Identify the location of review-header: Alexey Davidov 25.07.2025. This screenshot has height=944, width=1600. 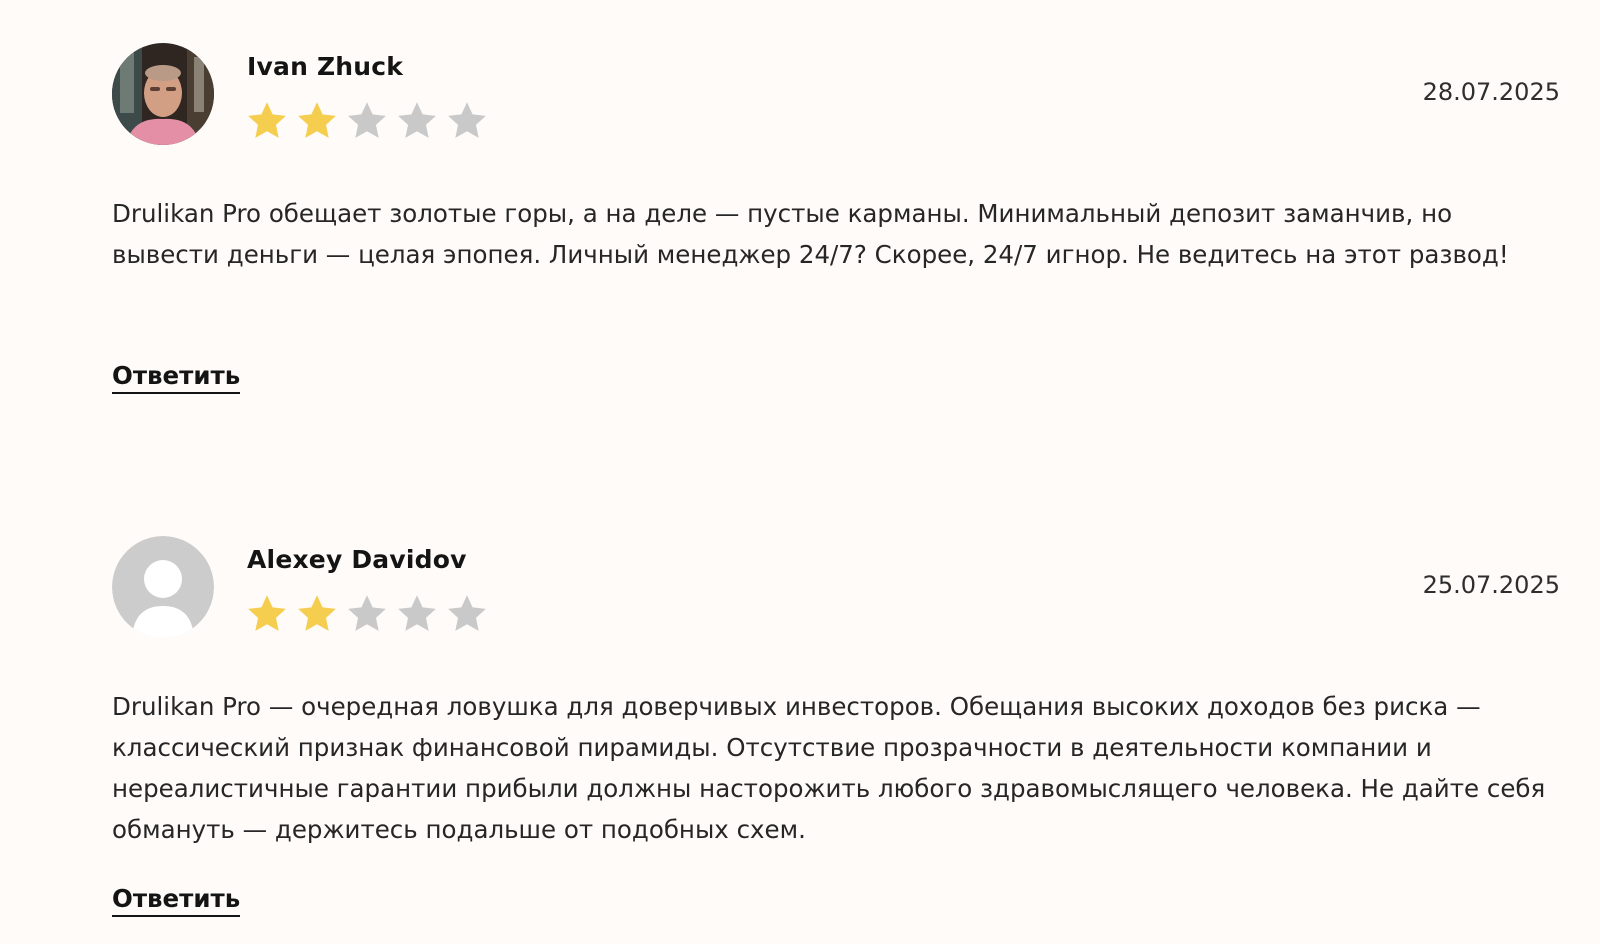
(836, 587).